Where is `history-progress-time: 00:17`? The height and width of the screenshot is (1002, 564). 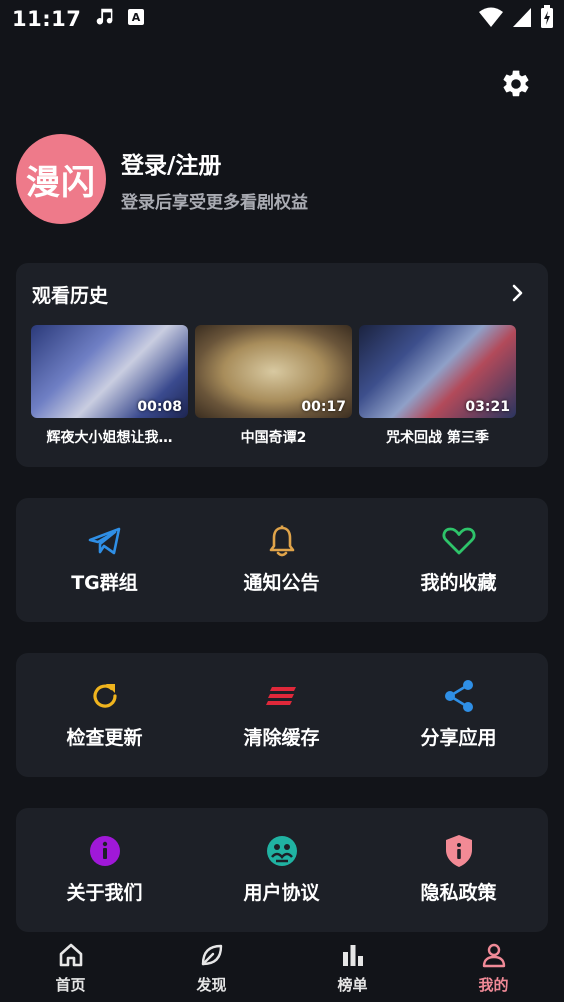 history-progress-time: 00:17 is located at coordinates (323, 407).